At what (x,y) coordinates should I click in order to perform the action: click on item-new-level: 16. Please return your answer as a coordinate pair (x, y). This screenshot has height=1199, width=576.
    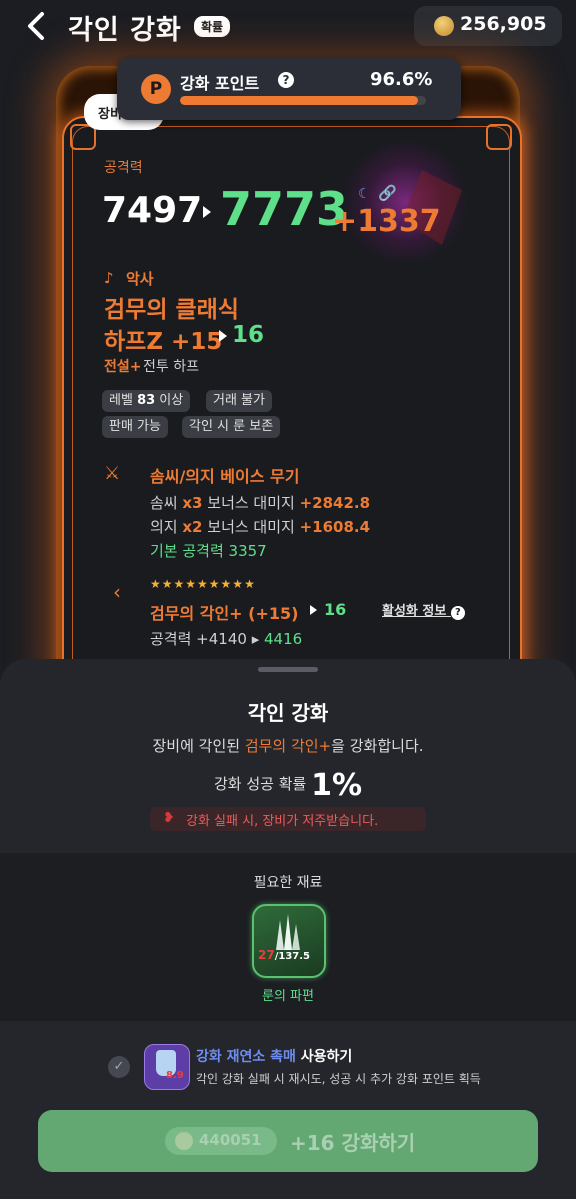
    Looking at the image, I should click on (248, 335).